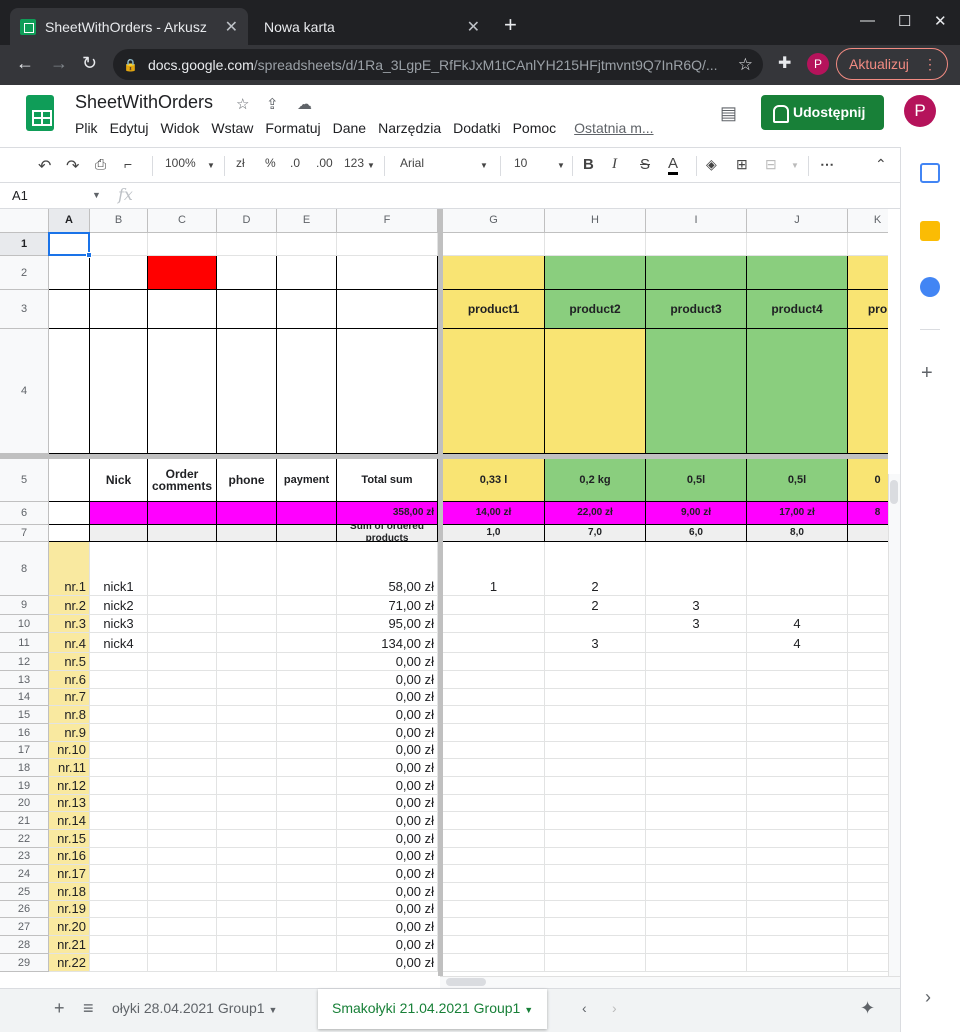 This screenshot has height=1032, width=960. What do you see at coordinates (247, 480) in the screenshot?
I see `column-title-d: phone` at bounding box center [247, 480].